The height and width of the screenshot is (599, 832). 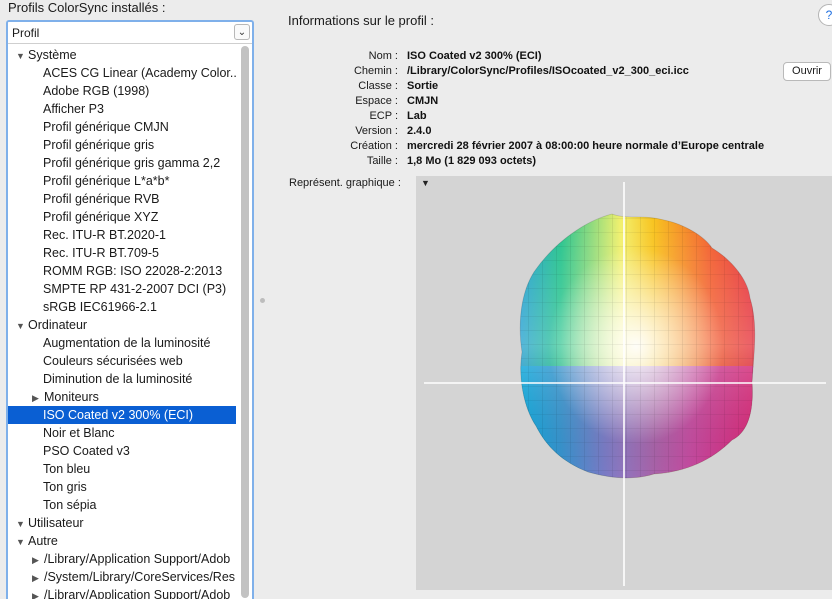 I want to click on tree-item-label: /System/Library/CoreServices/Res, so click(x=140, y=577).